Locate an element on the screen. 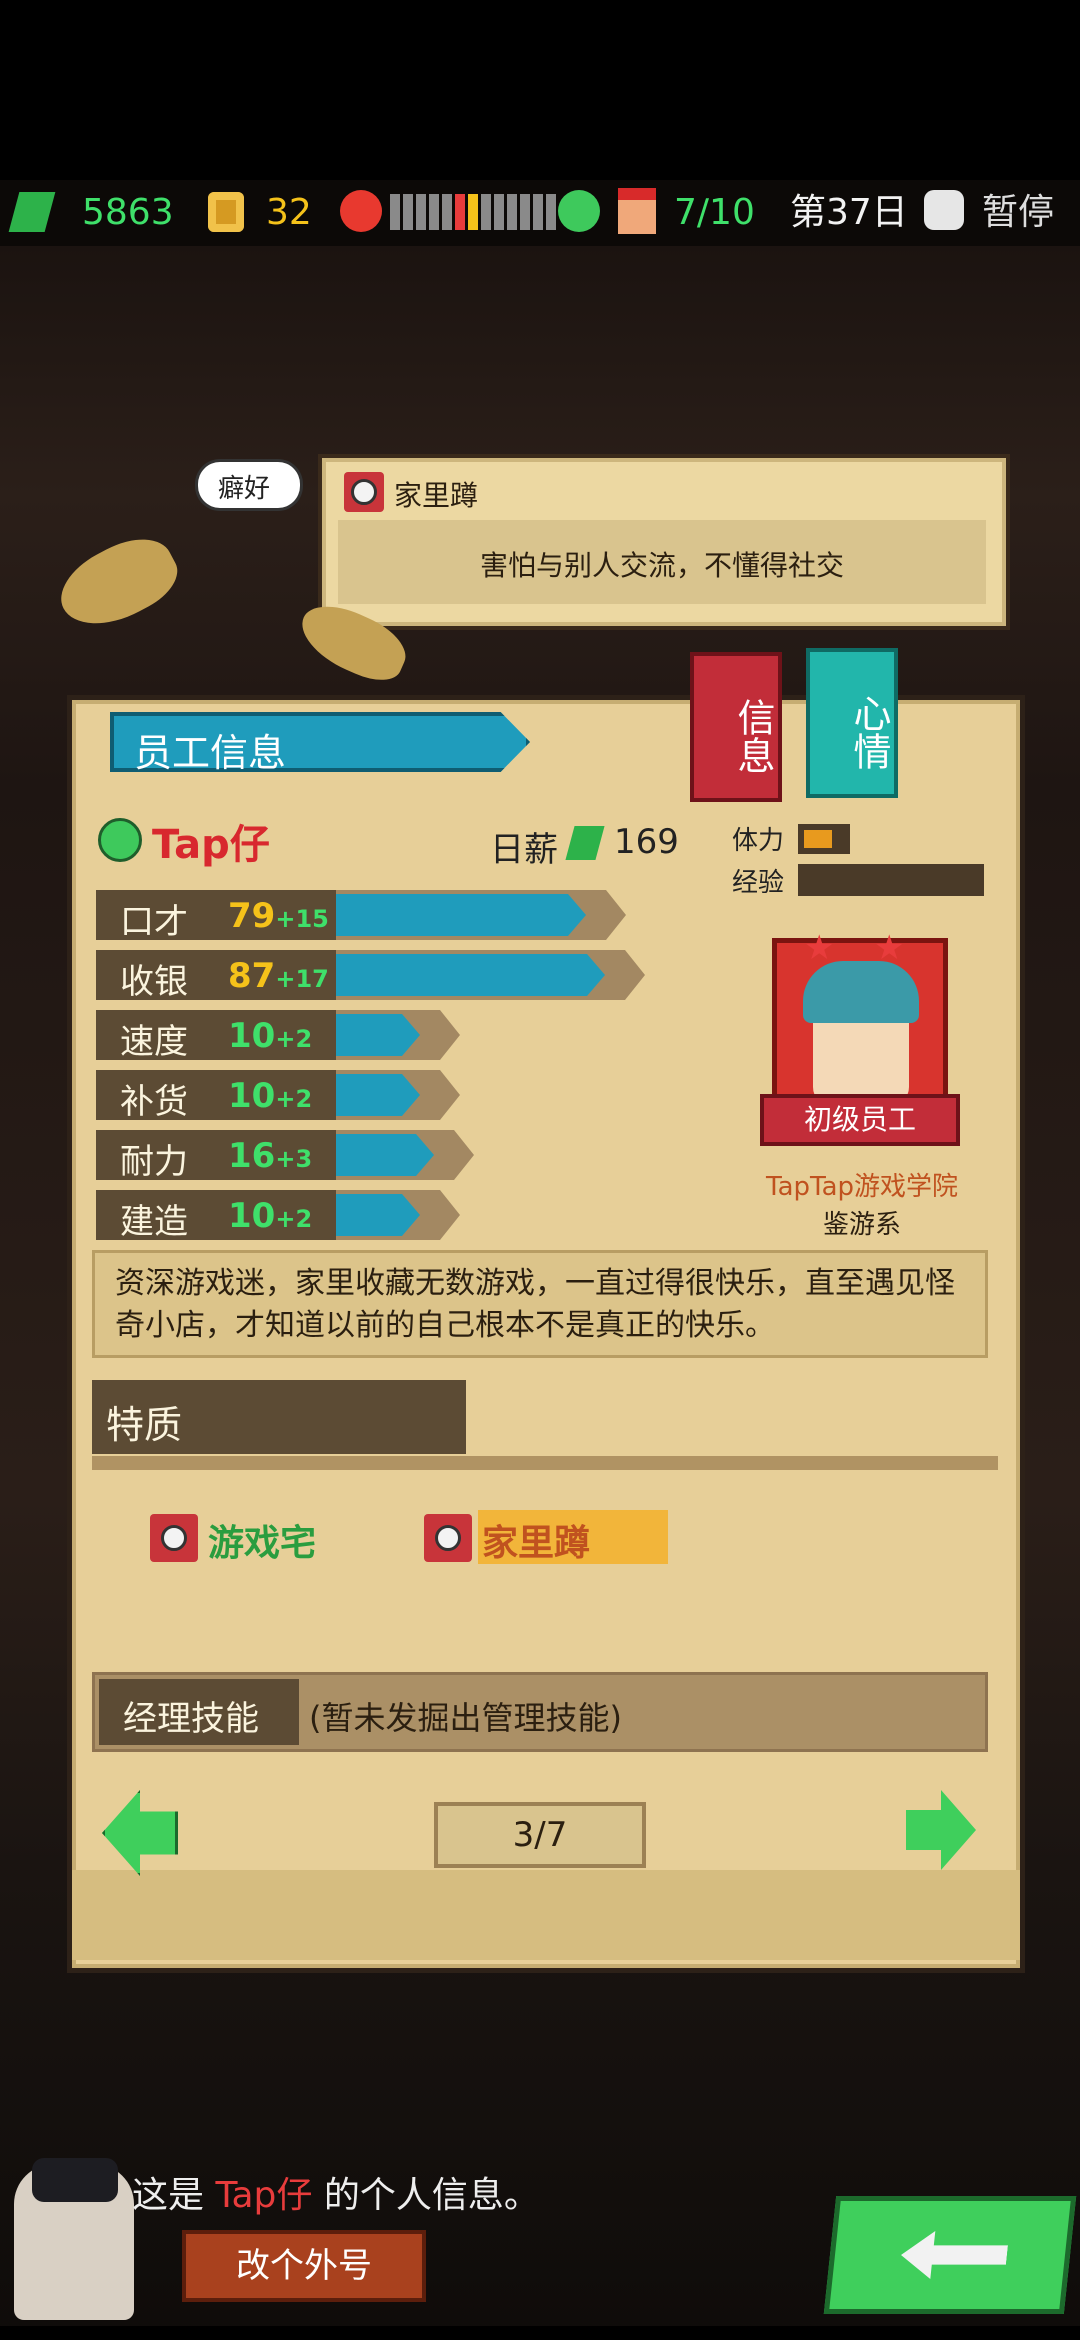 The width and height of the screenshot is (1080, 2340). trait-1: 游戏宅 is located at coordinates (262, 1540).